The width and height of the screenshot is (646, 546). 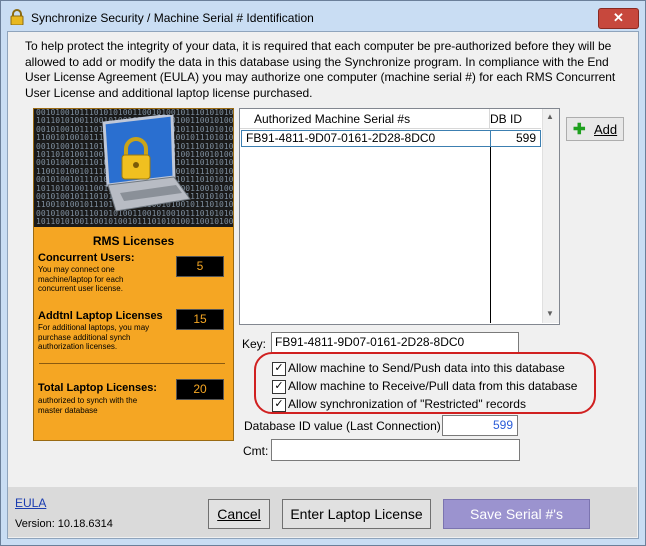 I want to click on db-id-field: 599, so click(x=480, y=425).